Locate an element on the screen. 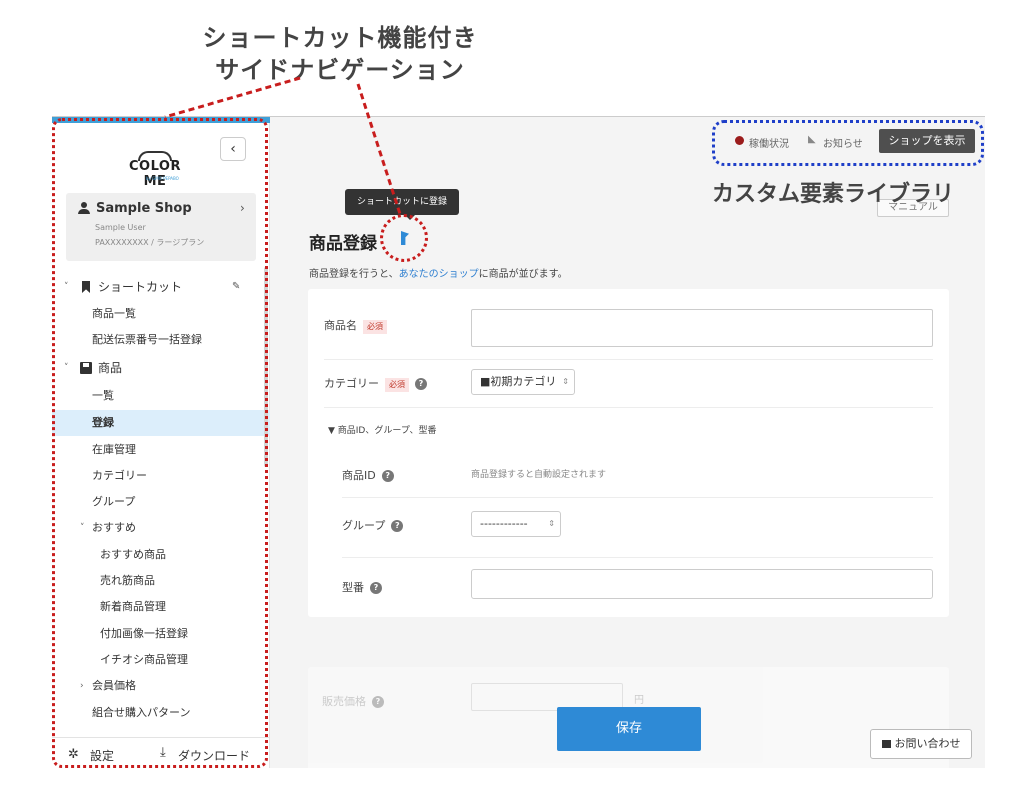 The height and width of the screenshot is (798, 1024). annotation-line-shortcut is located at coordinates (379, 149).